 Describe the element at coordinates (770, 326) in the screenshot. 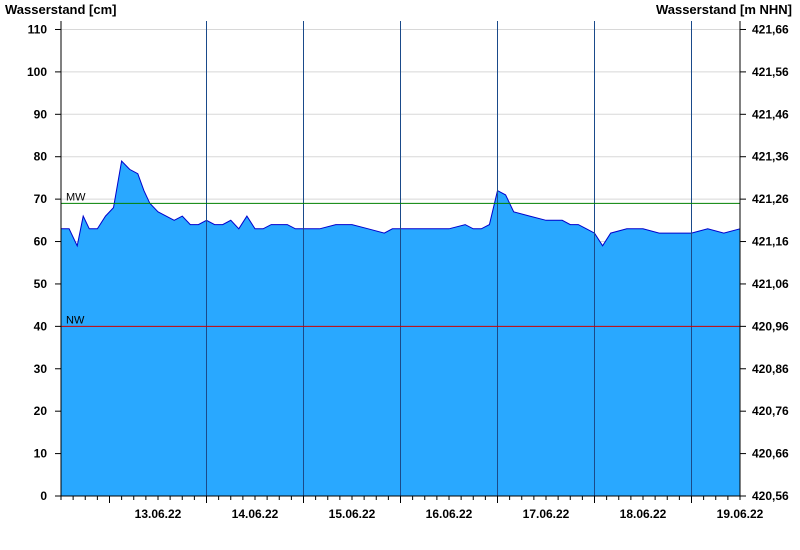

I see `y-right-tick-label: 420,96` at that location.